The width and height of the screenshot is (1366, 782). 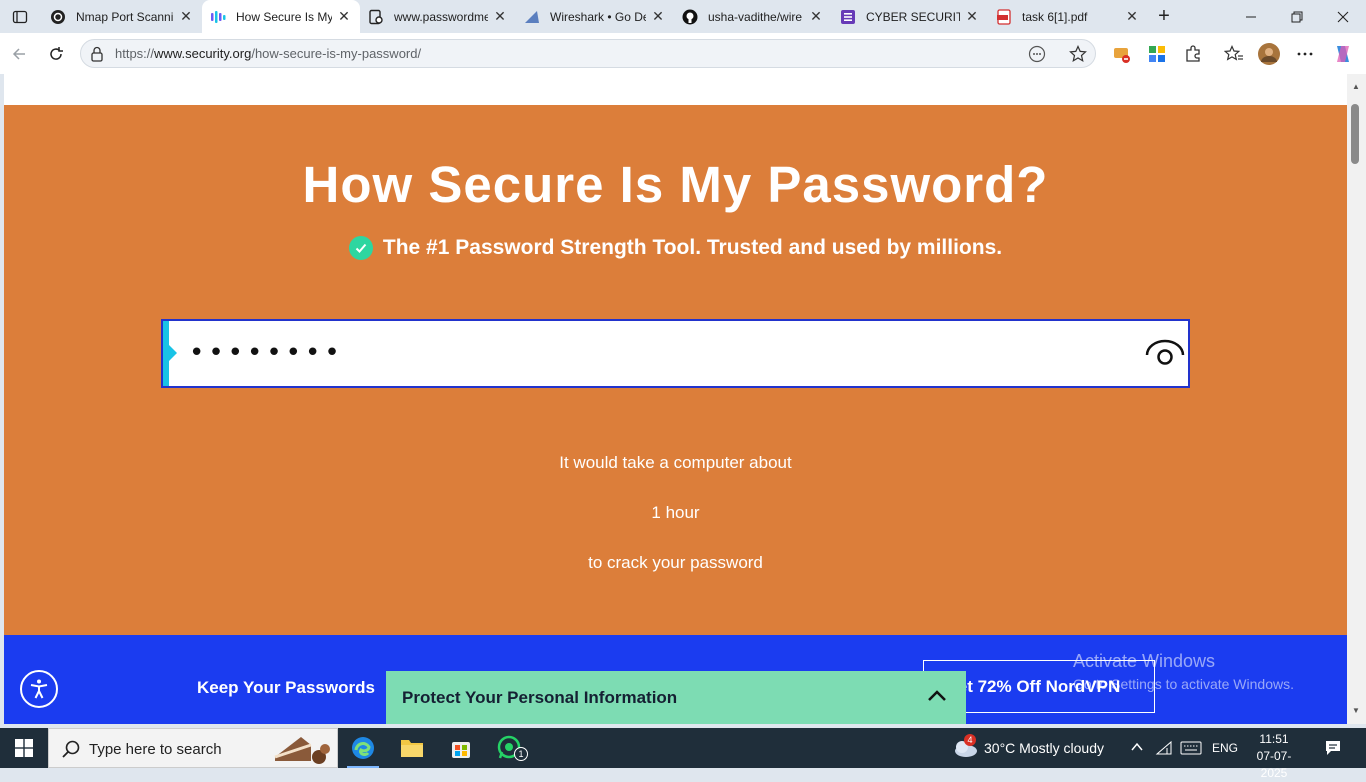 I want to click on nmap-icon, so click(x=58, y=17).